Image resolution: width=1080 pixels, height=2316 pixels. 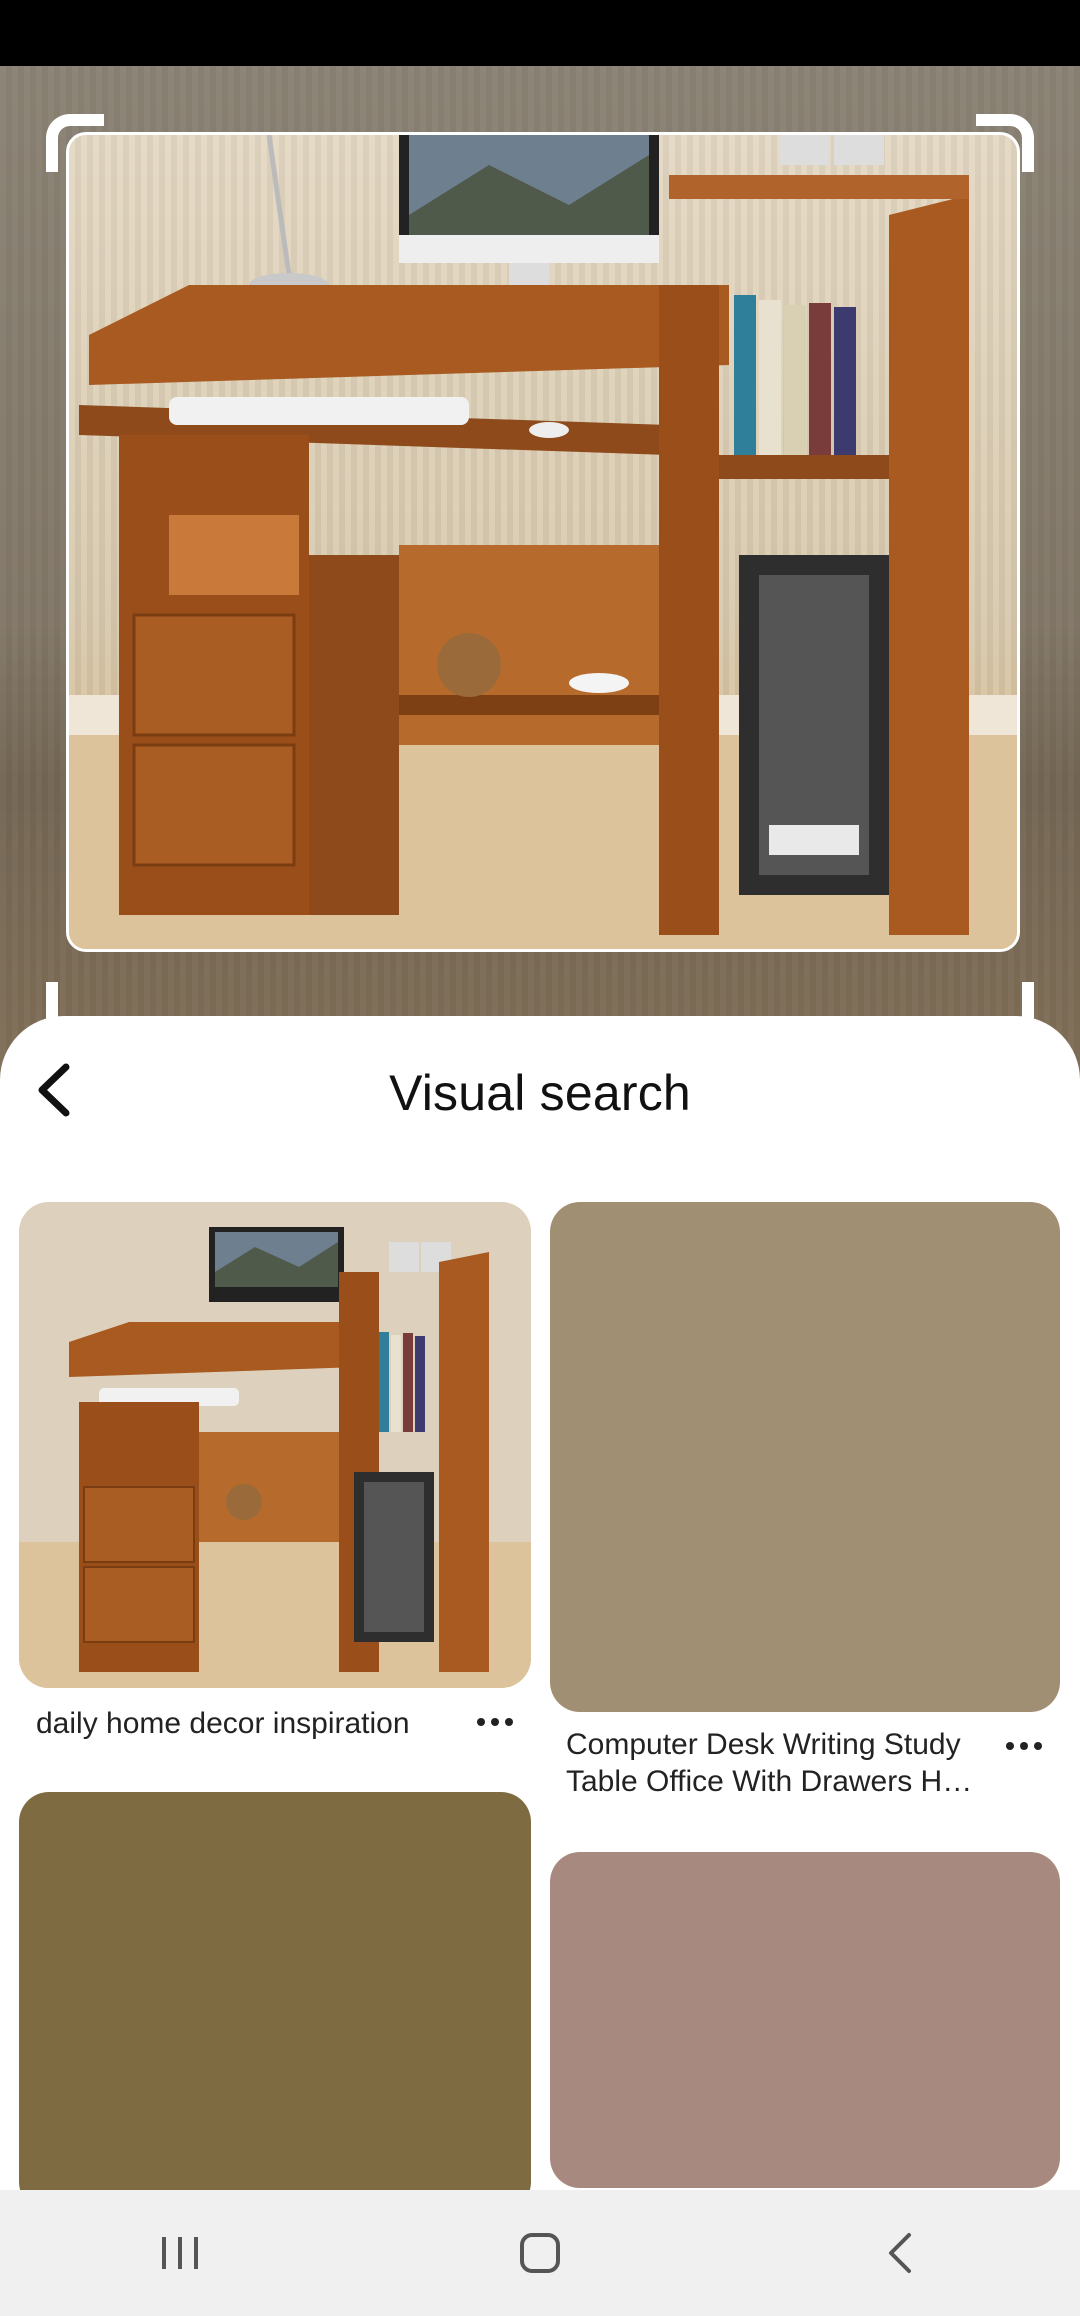 I want to click on sheet-header: Visual search, so click(x=540, y=1091).